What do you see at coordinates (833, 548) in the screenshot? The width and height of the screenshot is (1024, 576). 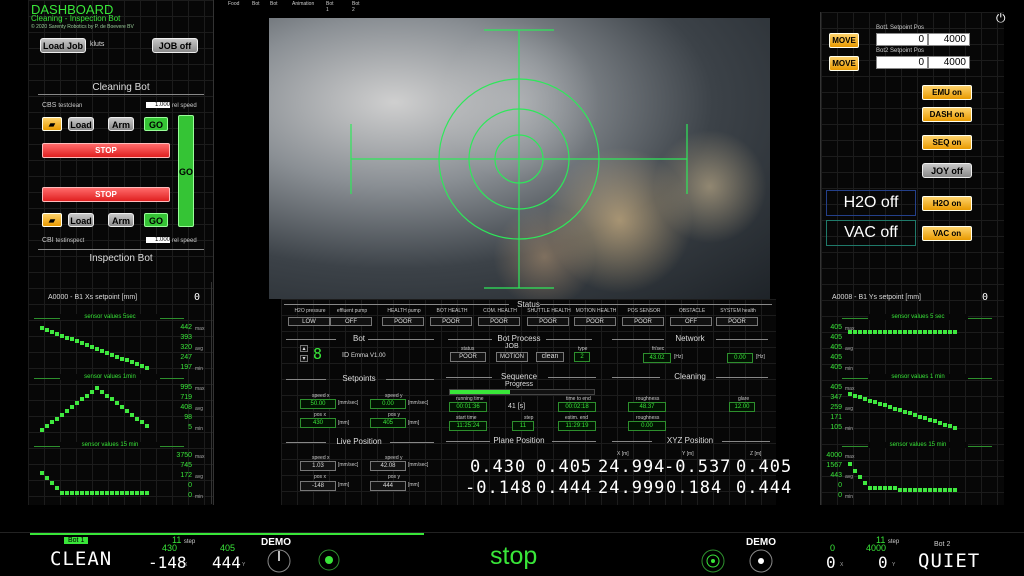 I see `bot2-x-top: 0` at bounding box center [833, 548].